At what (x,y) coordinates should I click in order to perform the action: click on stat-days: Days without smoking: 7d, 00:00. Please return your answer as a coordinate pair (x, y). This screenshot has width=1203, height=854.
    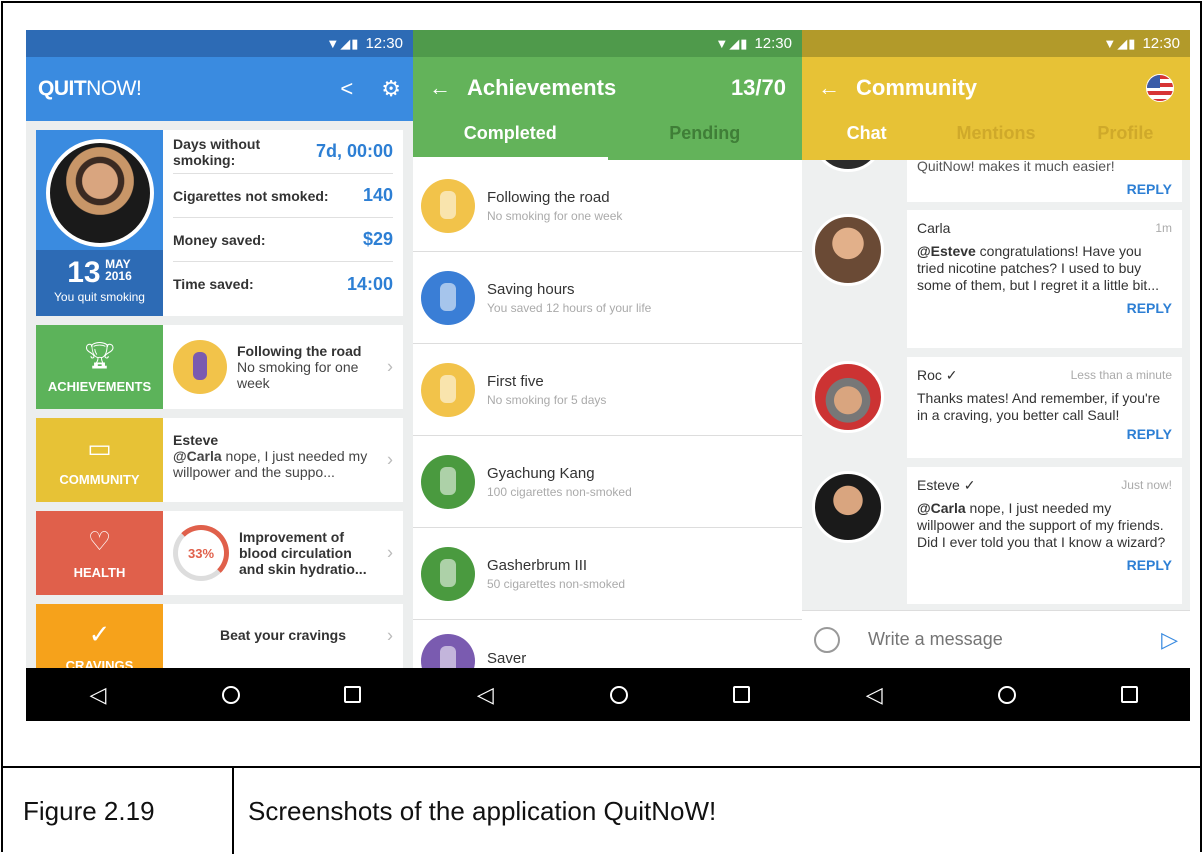
    Looking at the image, I should click on (283, 152).